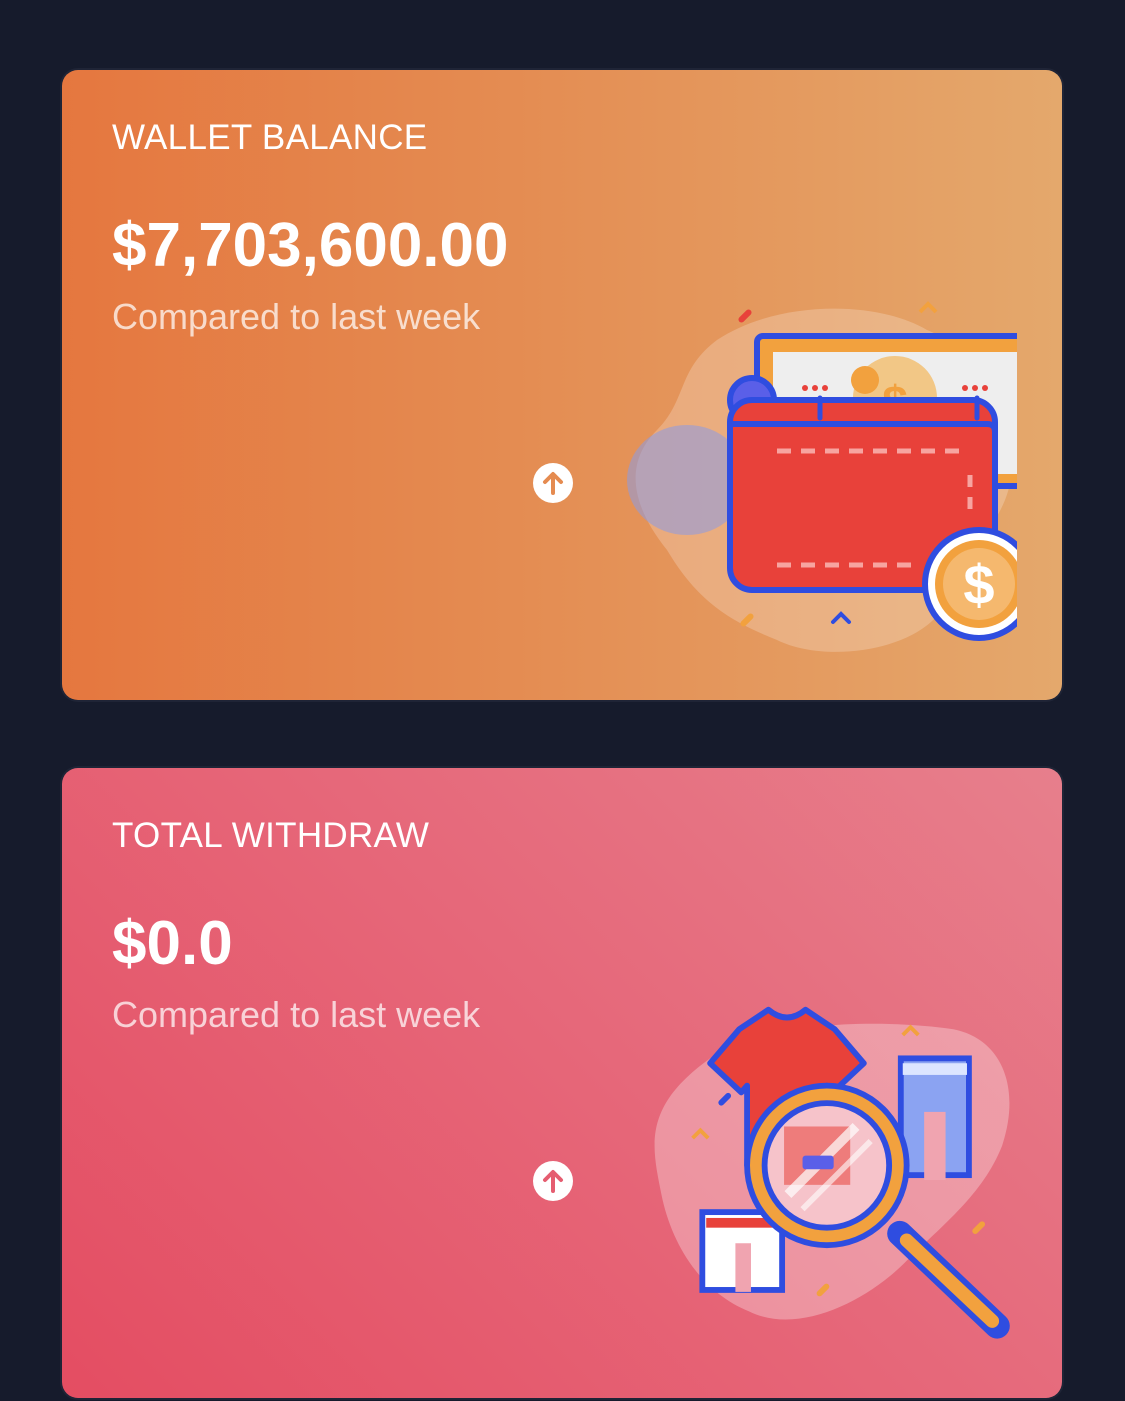 Image resolution: width=1125 pixels, height=1401 pixels. Describe the element at coordinates (271, 835) in the screenshot. I see `card-title: TOTAL WITHDRAW` at that location.